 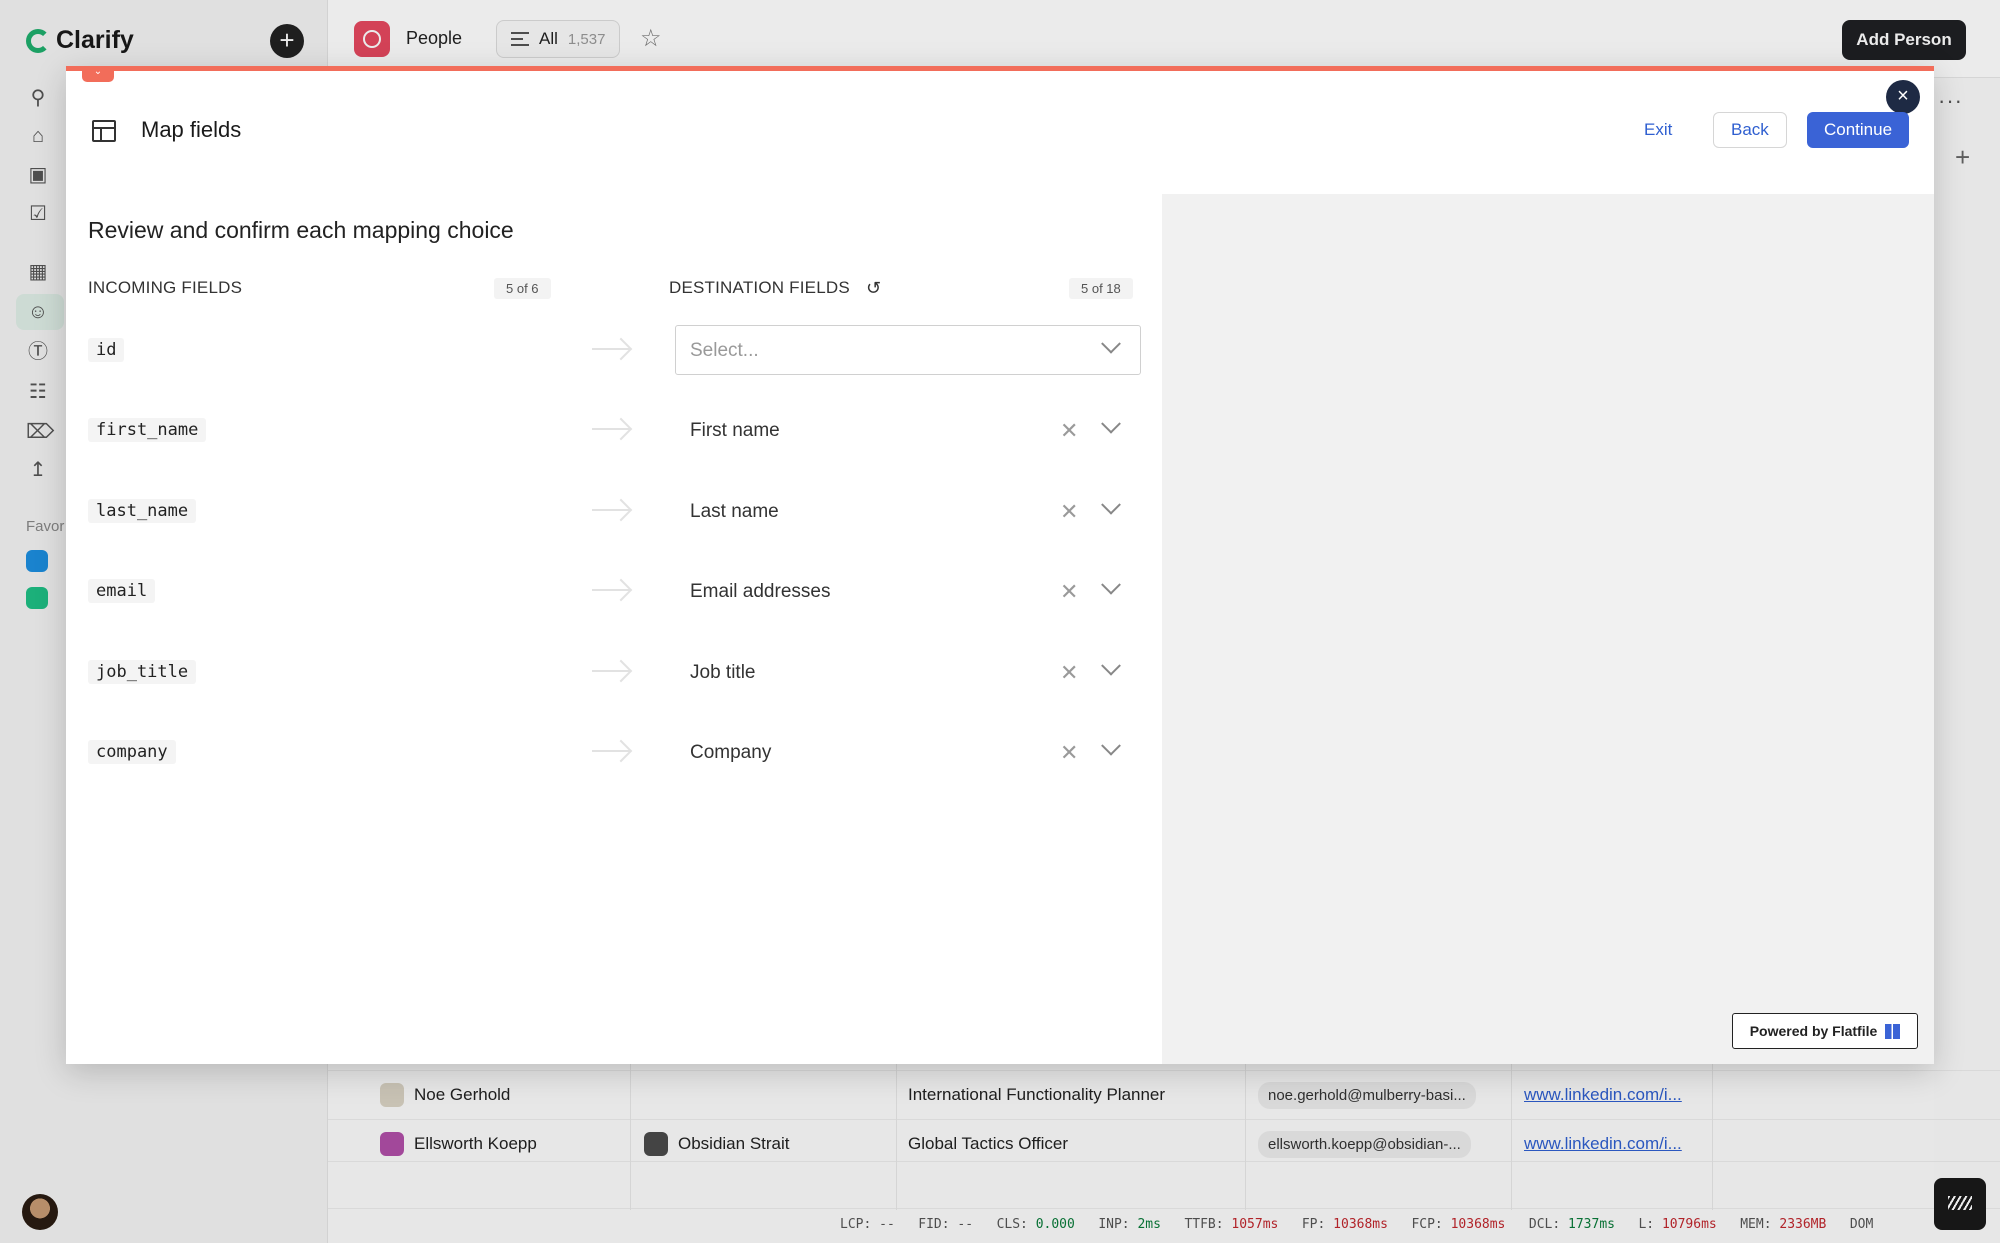 What do you see at coordinates (1750, 130) in the screenshot?
I see `back-button: Back` at bounding box center [1750, 130].